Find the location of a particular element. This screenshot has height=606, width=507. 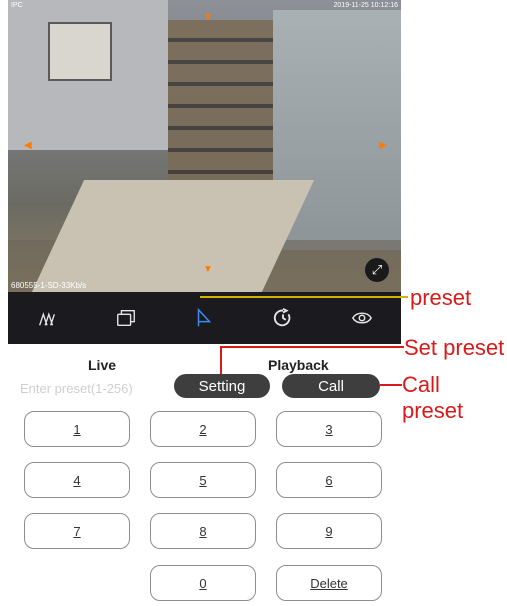

keypad-key-8: 8 is located at coordinates (203, 531).